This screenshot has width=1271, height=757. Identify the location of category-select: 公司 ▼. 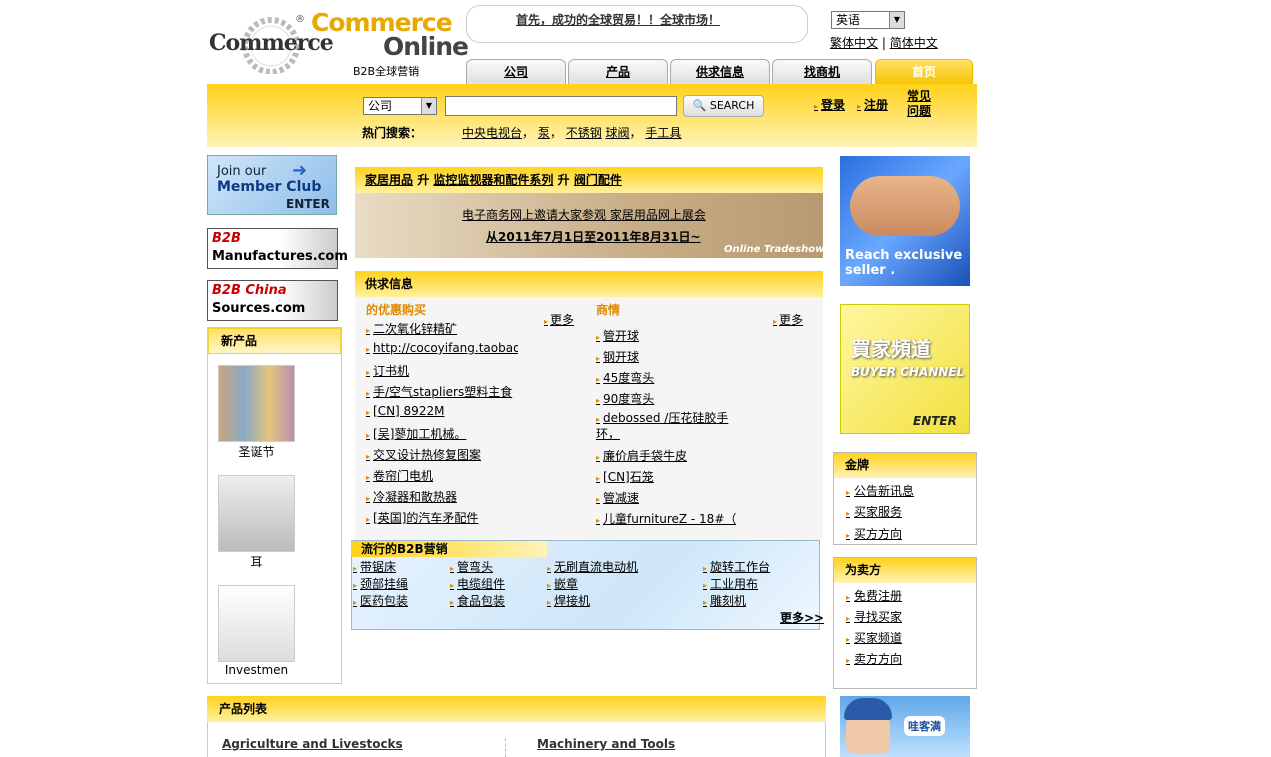
(400, 106).